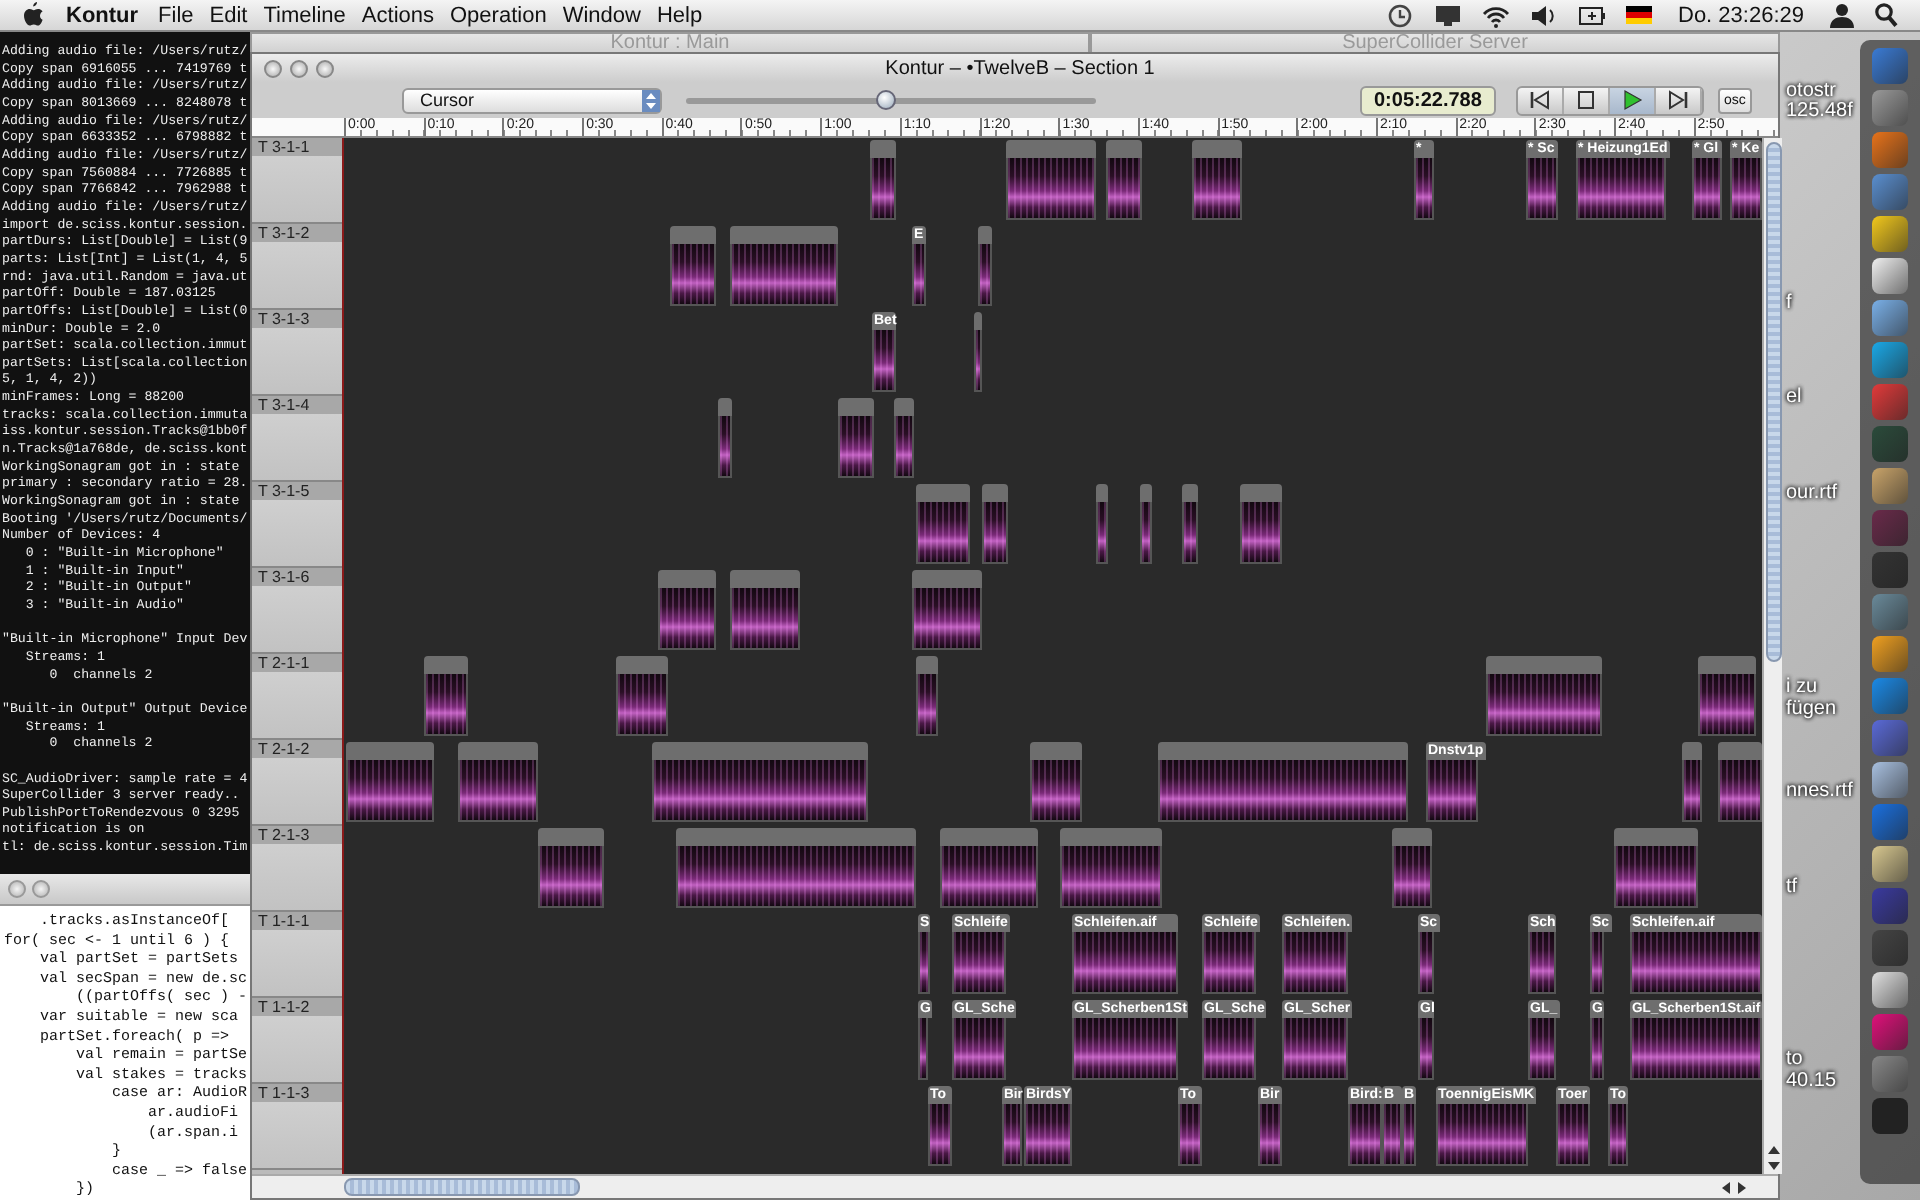 The width and height of the screenshot is (1920, 1200). I want to click on desktop-file-label: f, so click(1789, 303).